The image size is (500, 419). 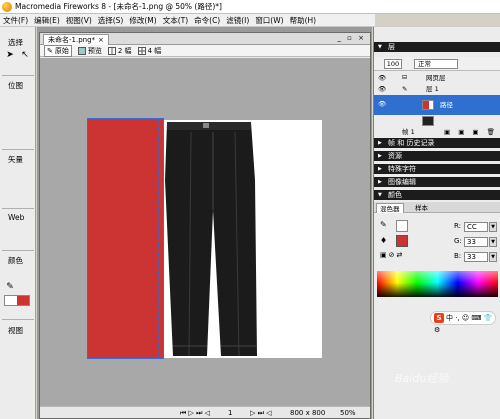 I want to click on view-4up-button: 4 幅, so click(x=149, y=51).